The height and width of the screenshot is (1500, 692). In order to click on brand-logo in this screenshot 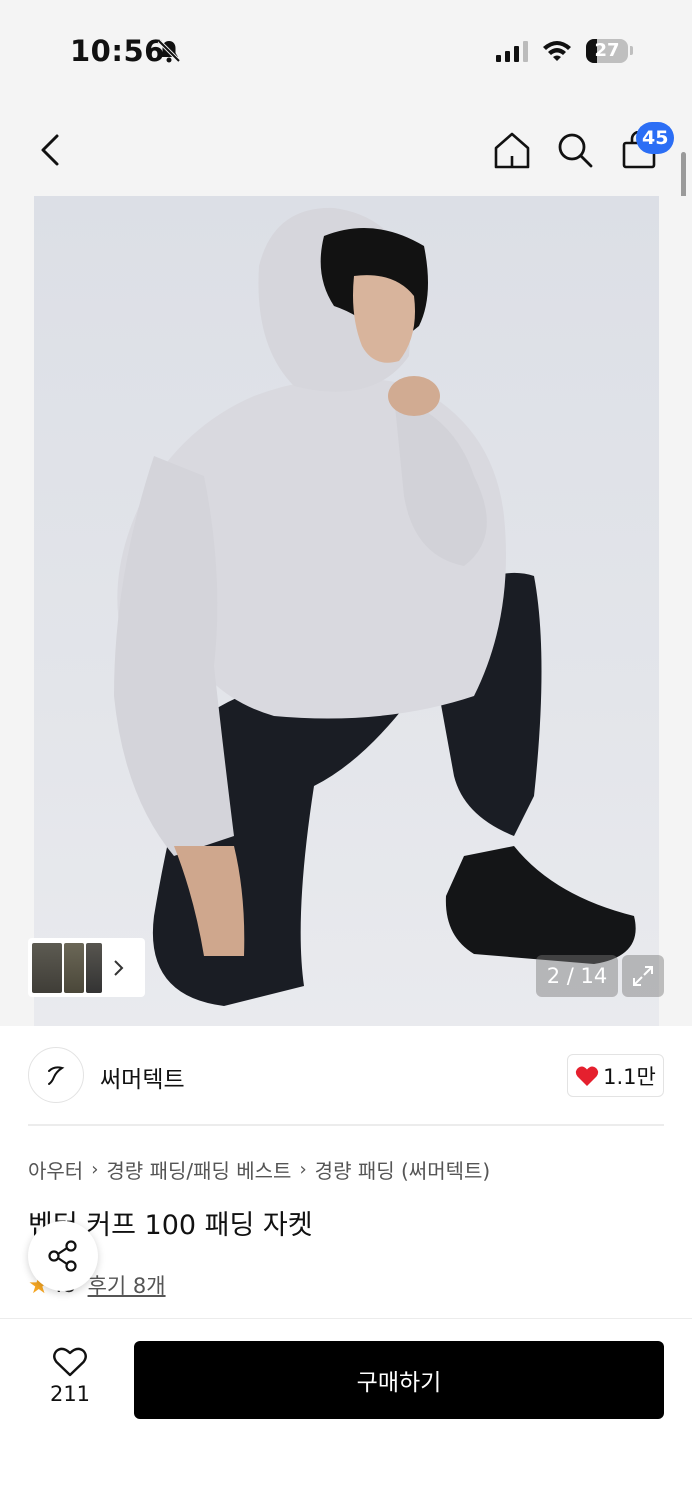, I will do `click(56, 1075)`.